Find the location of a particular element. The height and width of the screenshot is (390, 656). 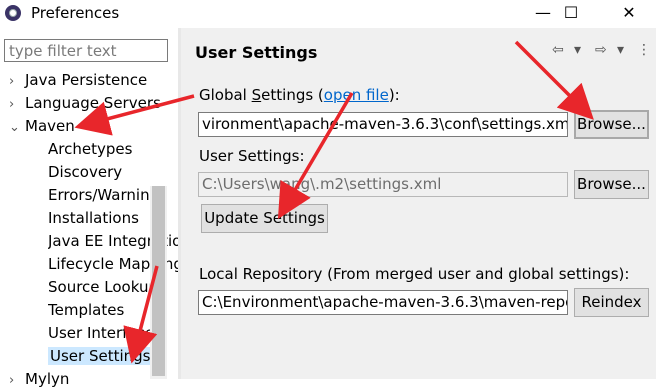

tree-item: ⌄ Maven is located at coordinates (42, 126).